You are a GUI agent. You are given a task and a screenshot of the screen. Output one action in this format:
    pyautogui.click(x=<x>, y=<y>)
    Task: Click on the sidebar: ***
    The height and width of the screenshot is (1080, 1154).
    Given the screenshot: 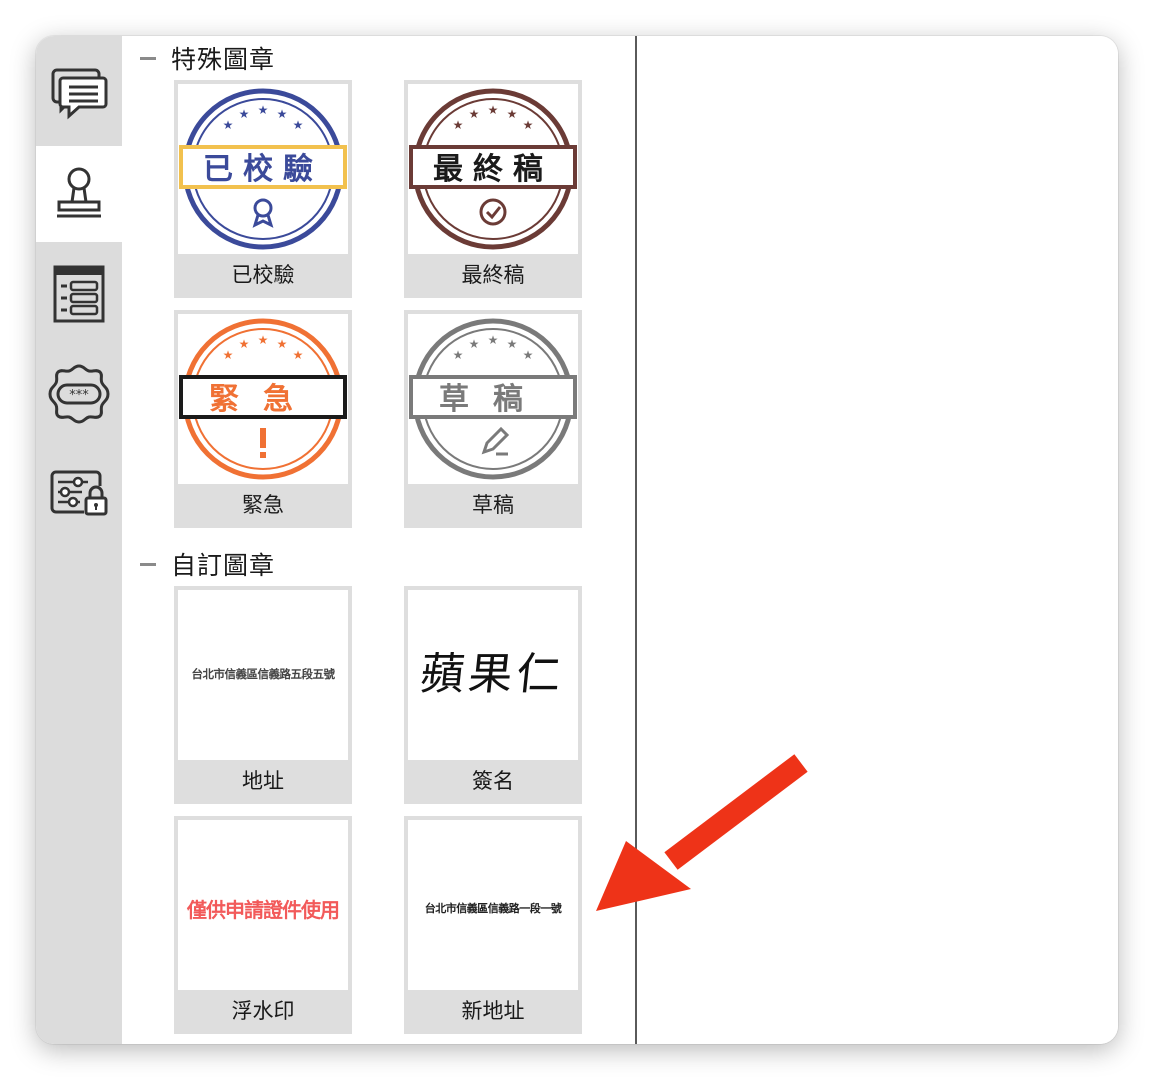 What is the action you would take?
    pyautogui.click(x=79, y=540)
    